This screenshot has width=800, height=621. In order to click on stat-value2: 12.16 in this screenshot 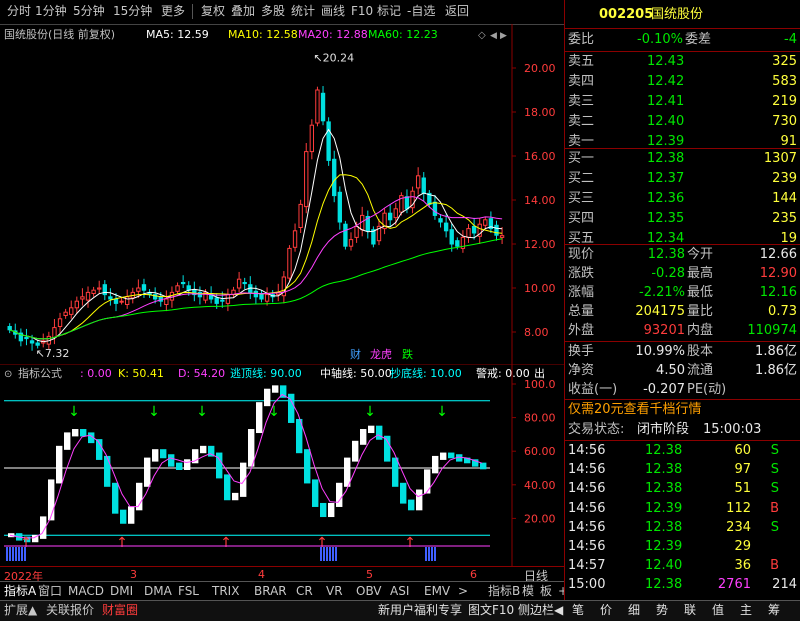, I will do `click(778, 292)`.